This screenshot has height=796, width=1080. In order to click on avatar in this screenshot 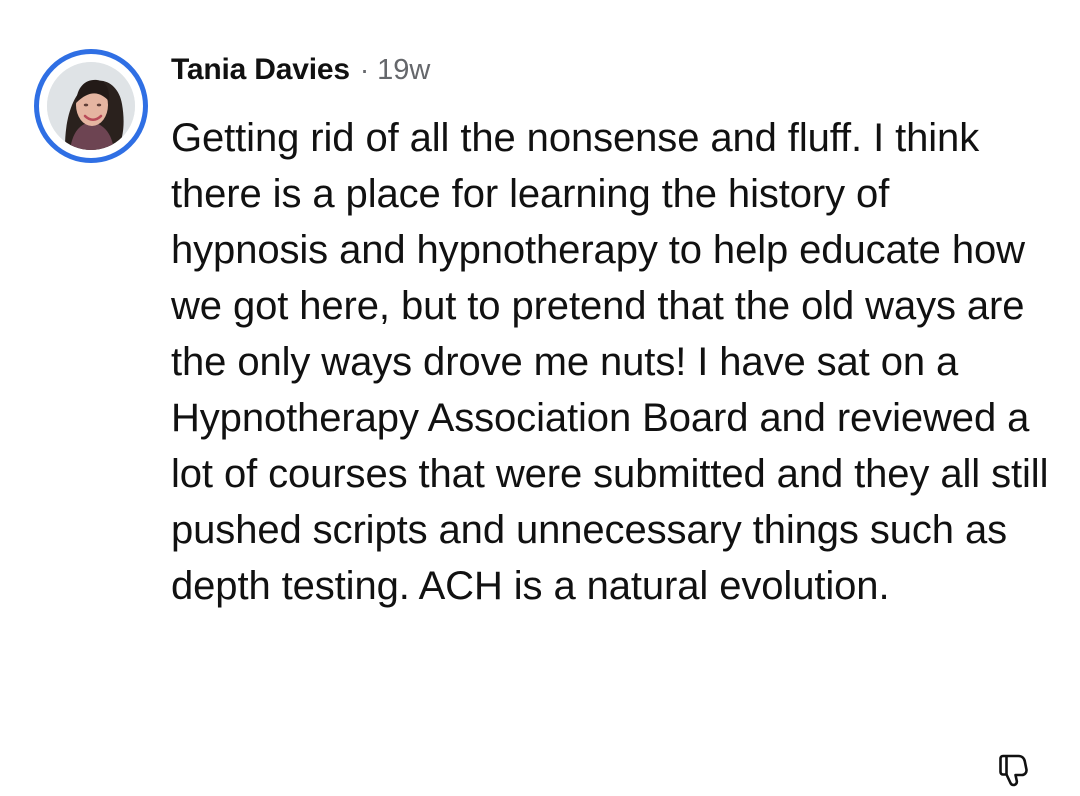, I will do `click(91, 106)`.